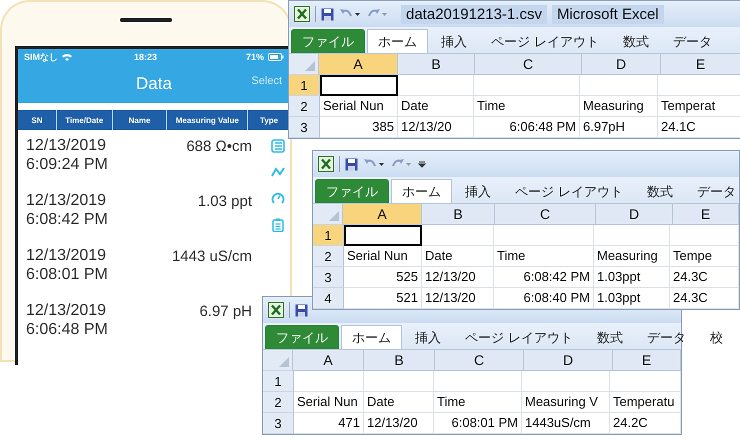  Describe the element at coordinates (278, 198) in the screenshot. I see `gauge-icon` at that location.